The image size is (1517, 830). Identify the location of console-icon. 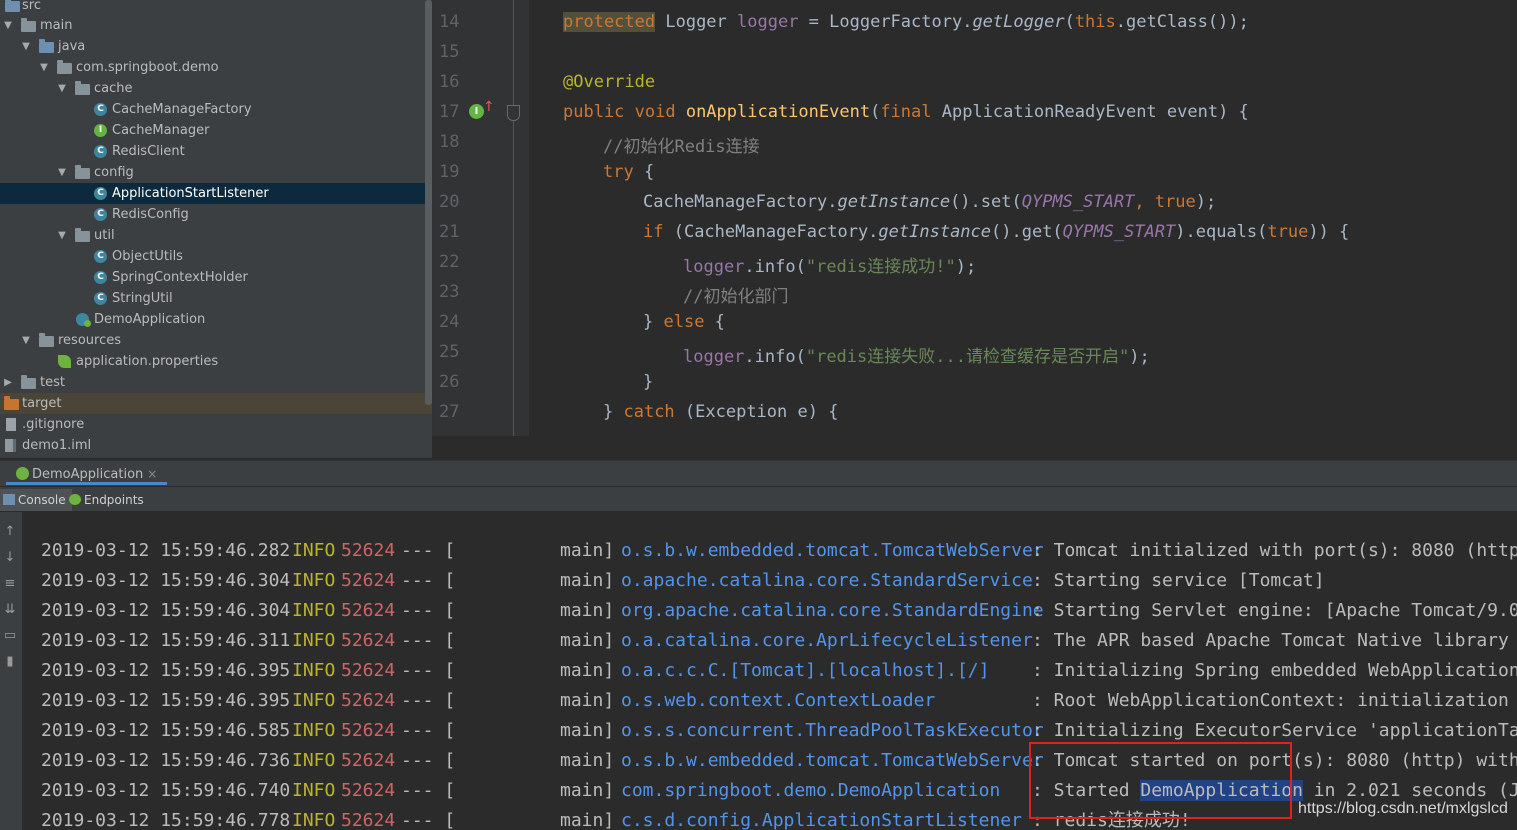
(9, 499).